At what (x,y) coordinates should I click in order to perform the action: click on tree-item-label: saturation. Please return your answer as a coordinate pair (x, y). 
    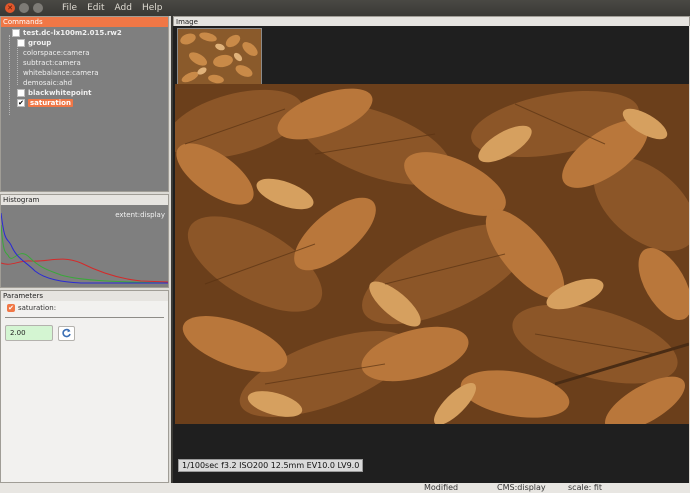
    Looking at the image, I should click on (50, 103).